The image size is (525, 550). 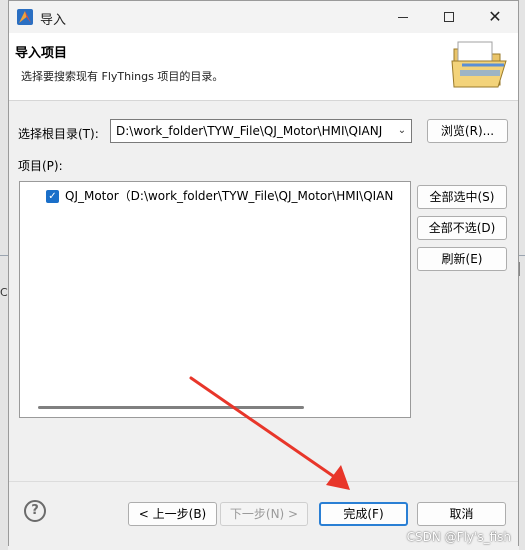 I want to click on maximize-button, so click(x=449, y=17).